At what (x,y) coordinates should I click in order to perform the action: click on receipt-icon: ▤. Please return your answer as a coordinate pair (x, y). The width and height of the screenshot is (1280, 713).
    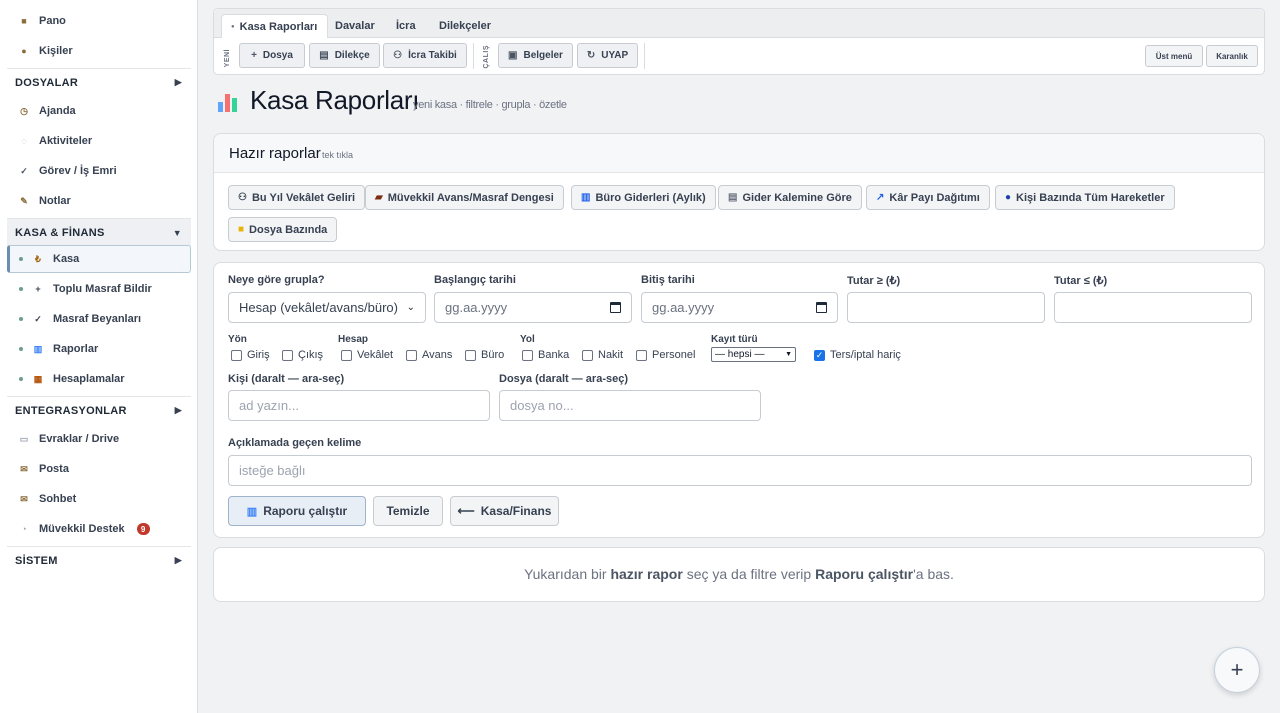
    Looking at the image, I should click on (733, 197).